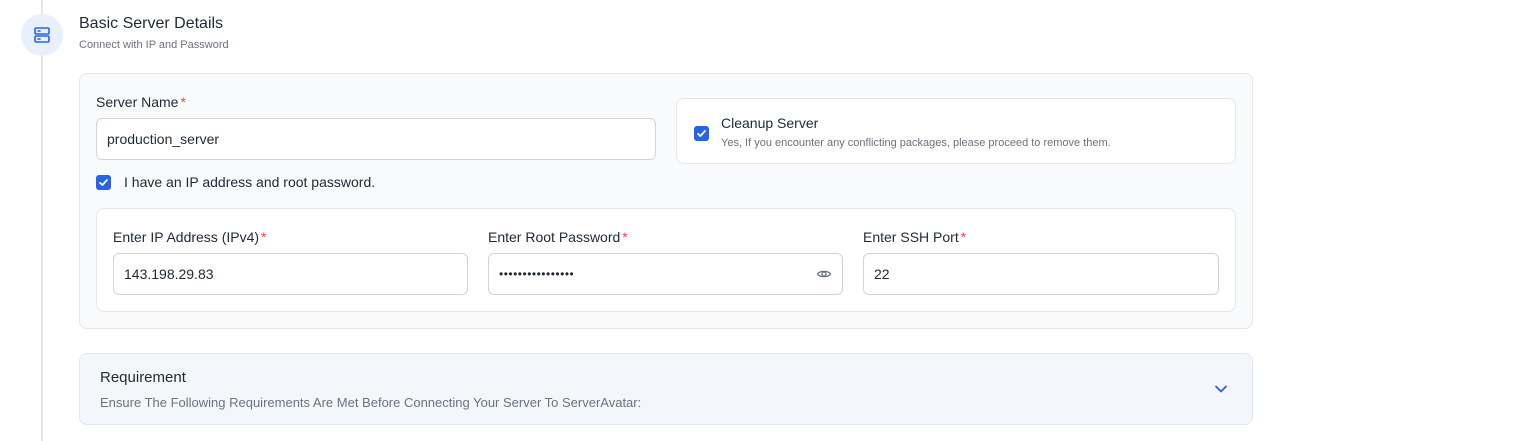  Describe the element at coordinates (554, 237) in the screenshot. I see `root-password-label-text: Enter Root Password` at that location.